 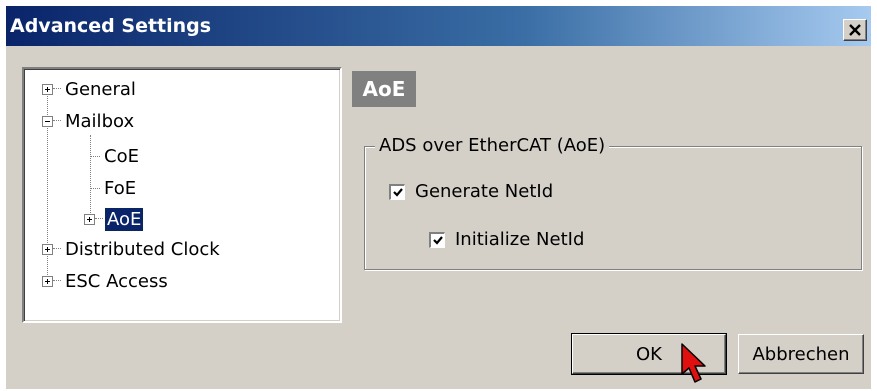 What do you see at coordinates (142, 249) in the screenshot?
I see `tree-item-label: Distributed Clock` at bounding box center [142, 249].